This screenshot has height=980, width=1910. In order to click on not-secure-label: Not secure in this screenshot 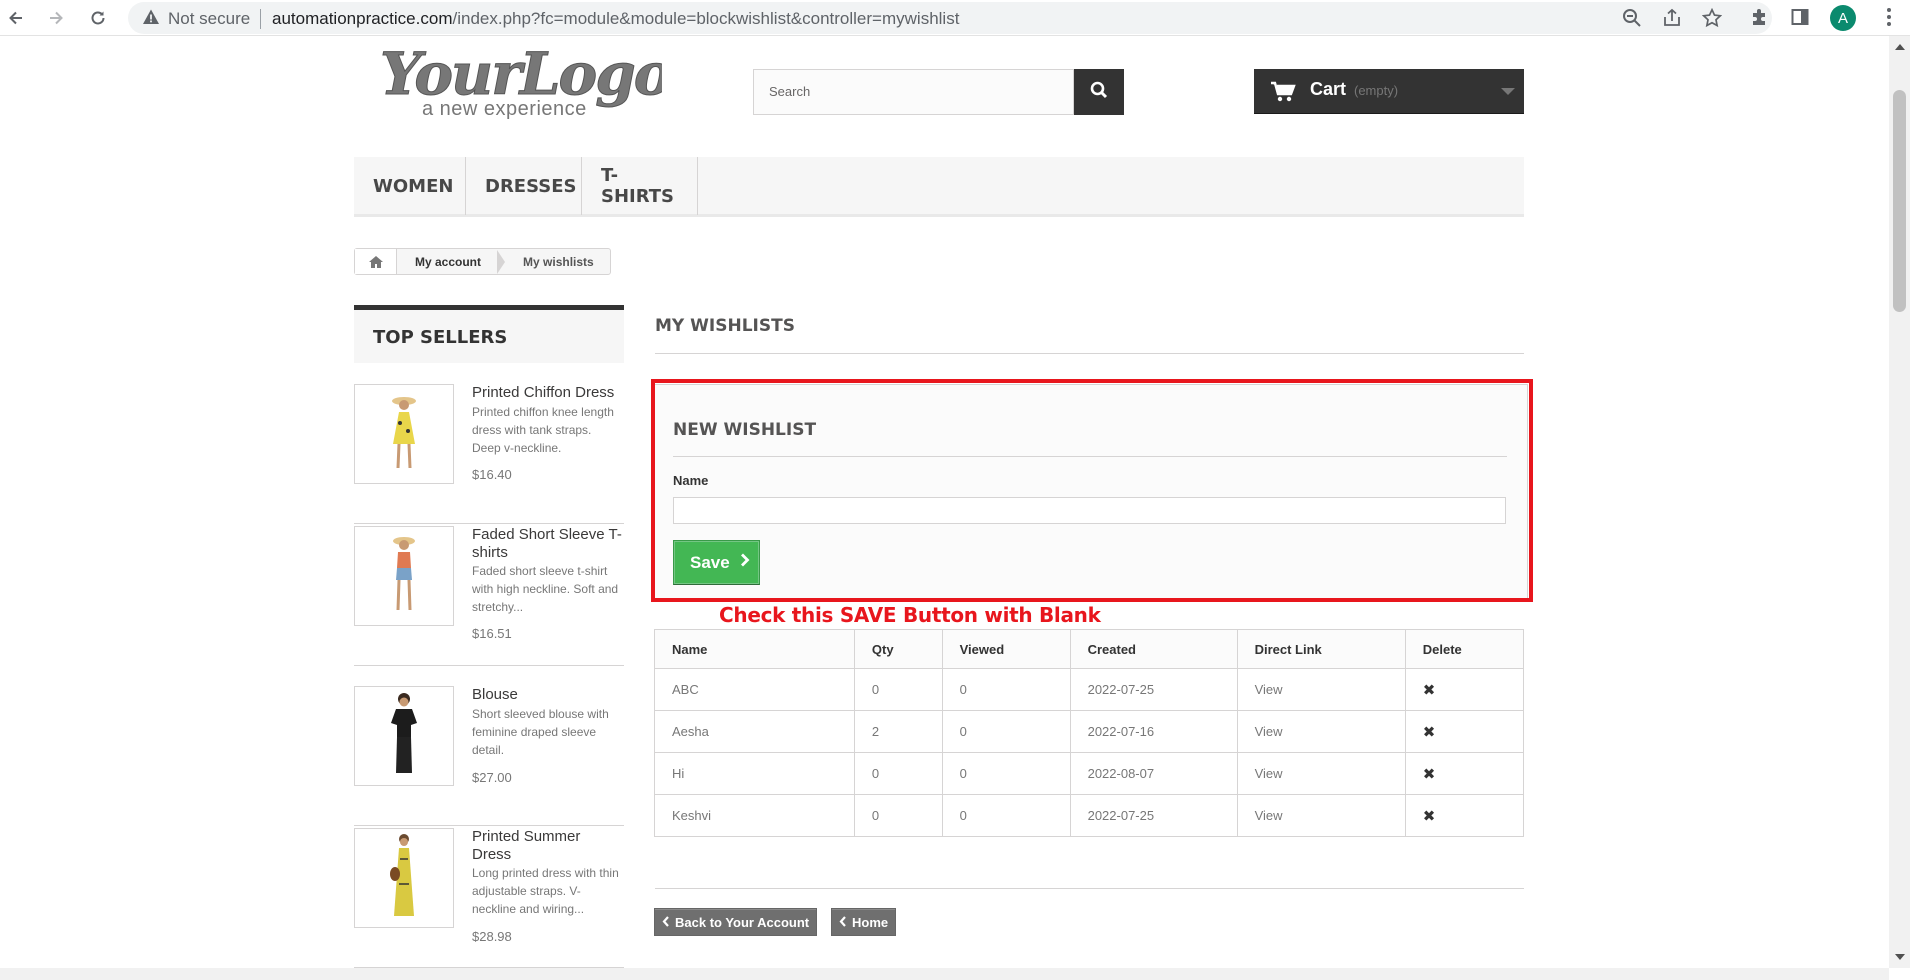, I will do `click(209, 19)`.